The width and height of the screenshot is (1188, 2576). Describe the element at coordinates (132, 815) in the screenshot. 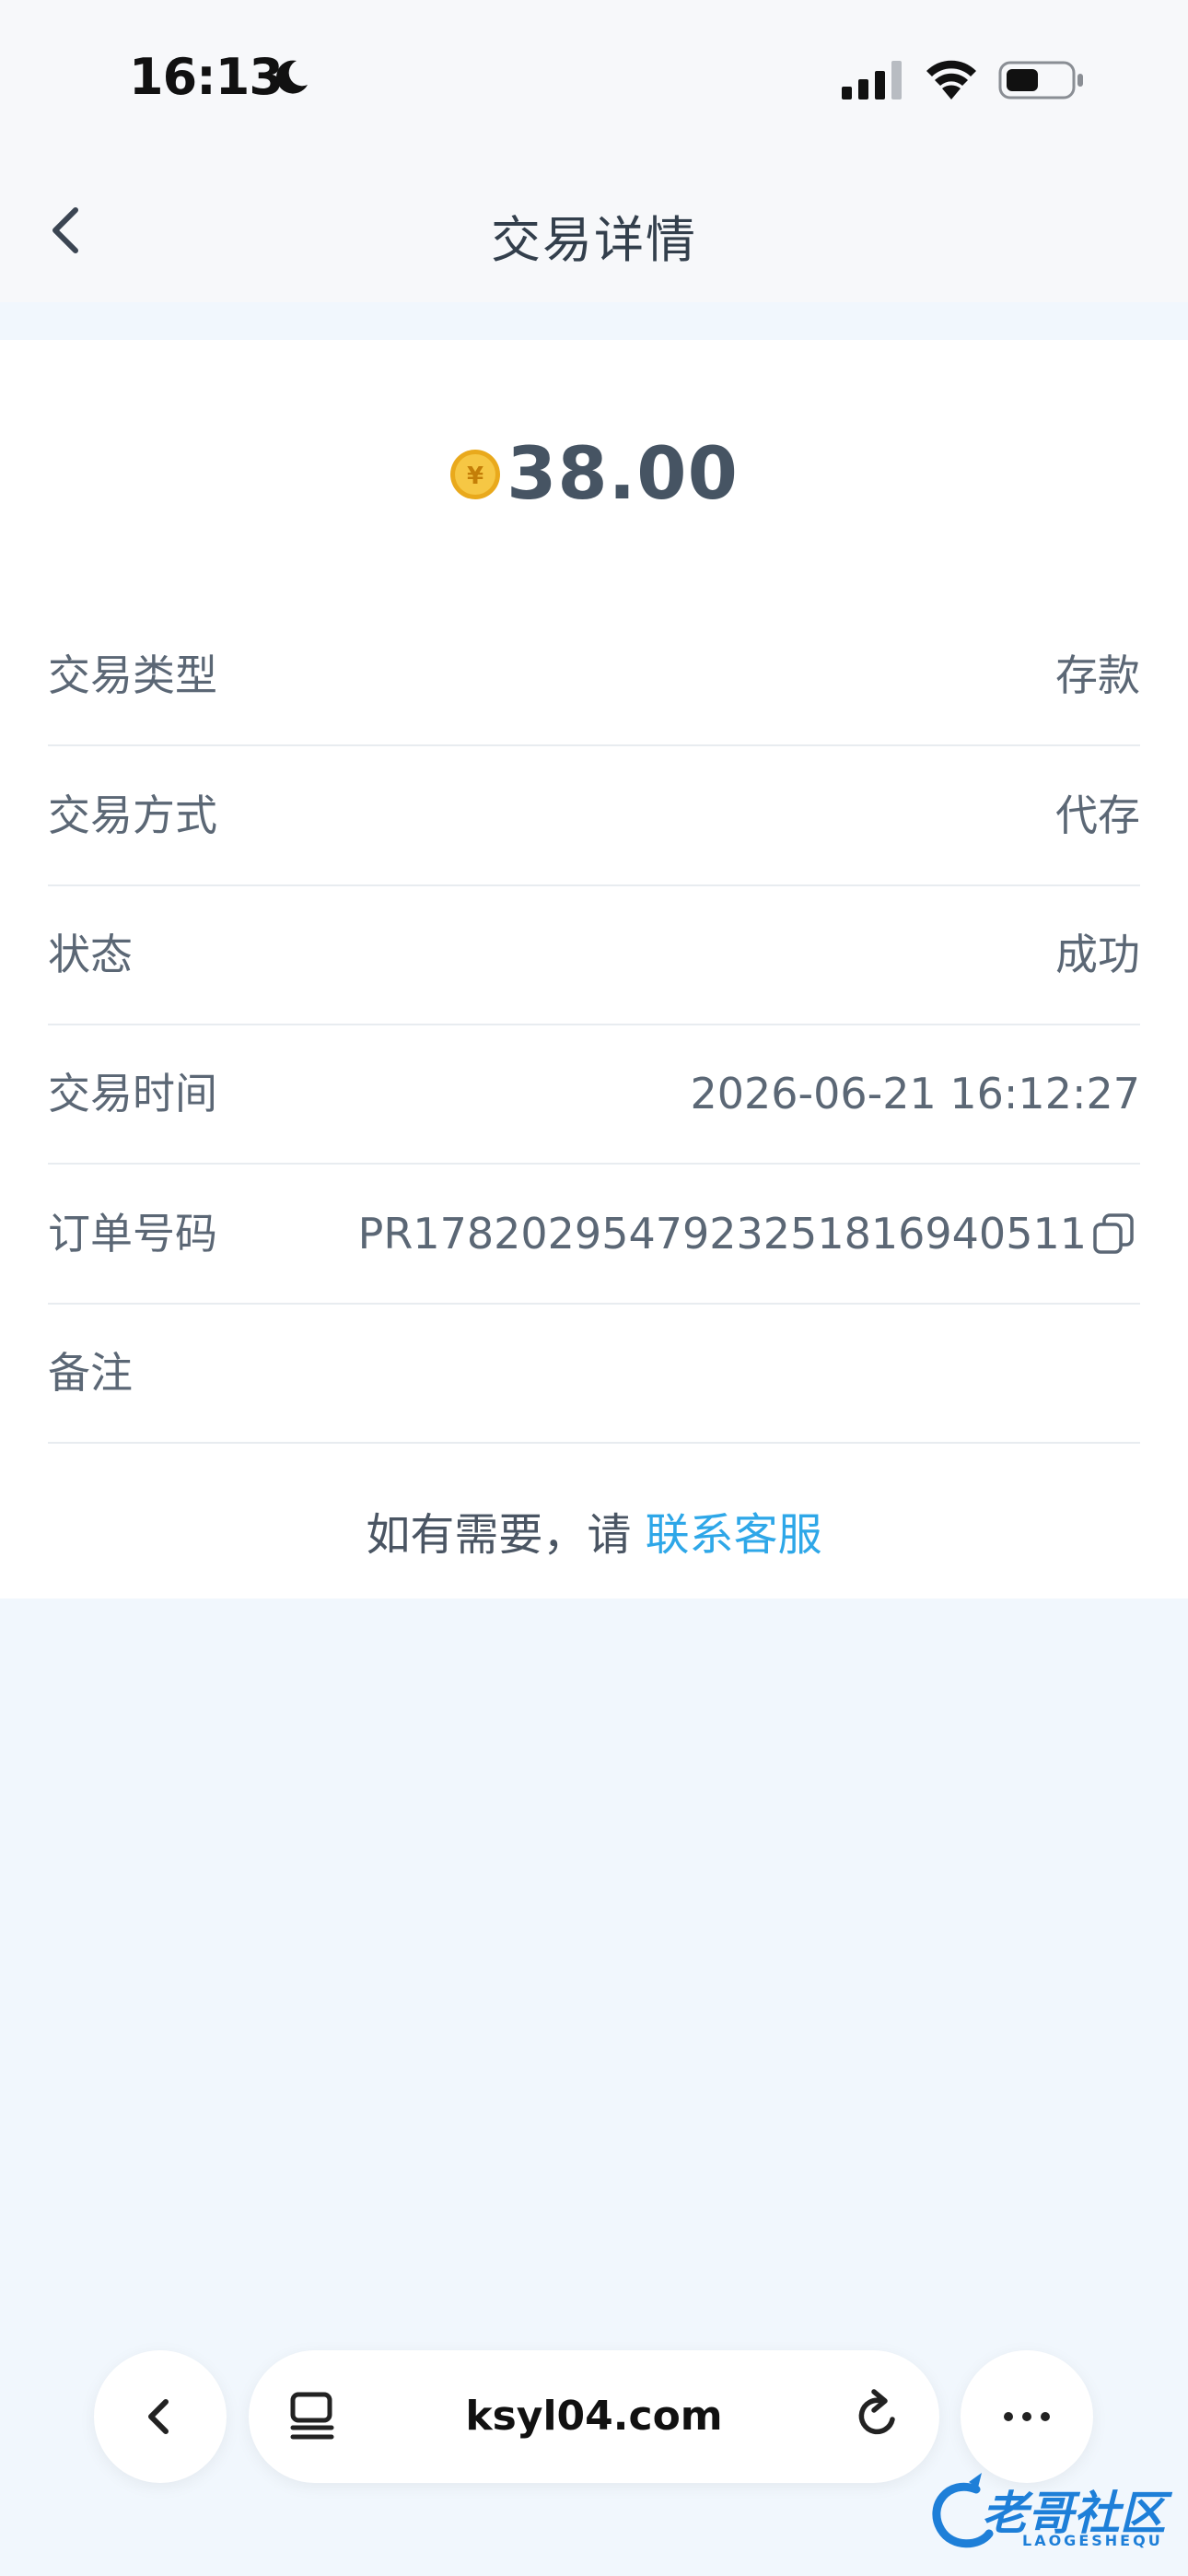

I see `row-label: 交易方式` at that location.